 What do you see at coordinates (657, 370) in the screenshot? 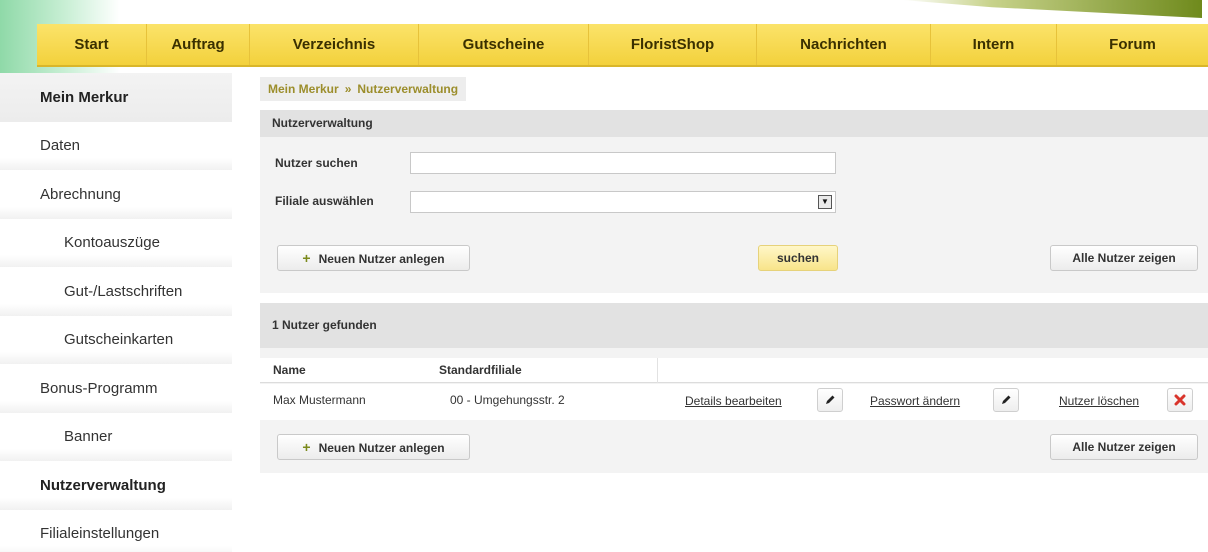
I see `column-divider` at bounding box center [657, 370].